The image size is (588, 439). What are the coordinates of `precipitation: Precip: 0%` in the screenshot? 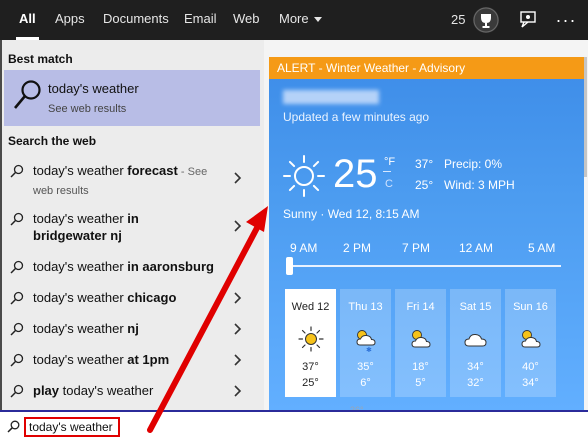 It's located at (473, 164).